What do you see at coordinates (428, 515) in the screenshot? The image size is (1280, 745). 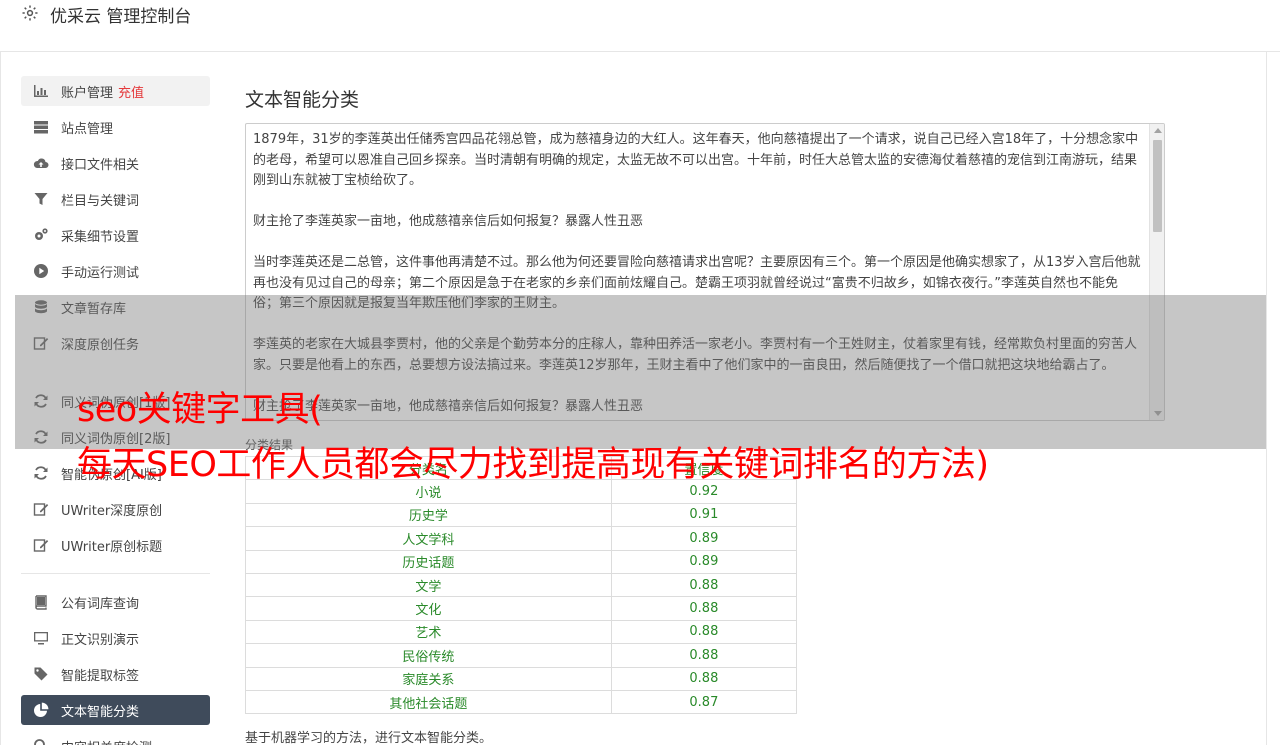 I see `category-cell: 历史学` at bounding box center [428, 515].